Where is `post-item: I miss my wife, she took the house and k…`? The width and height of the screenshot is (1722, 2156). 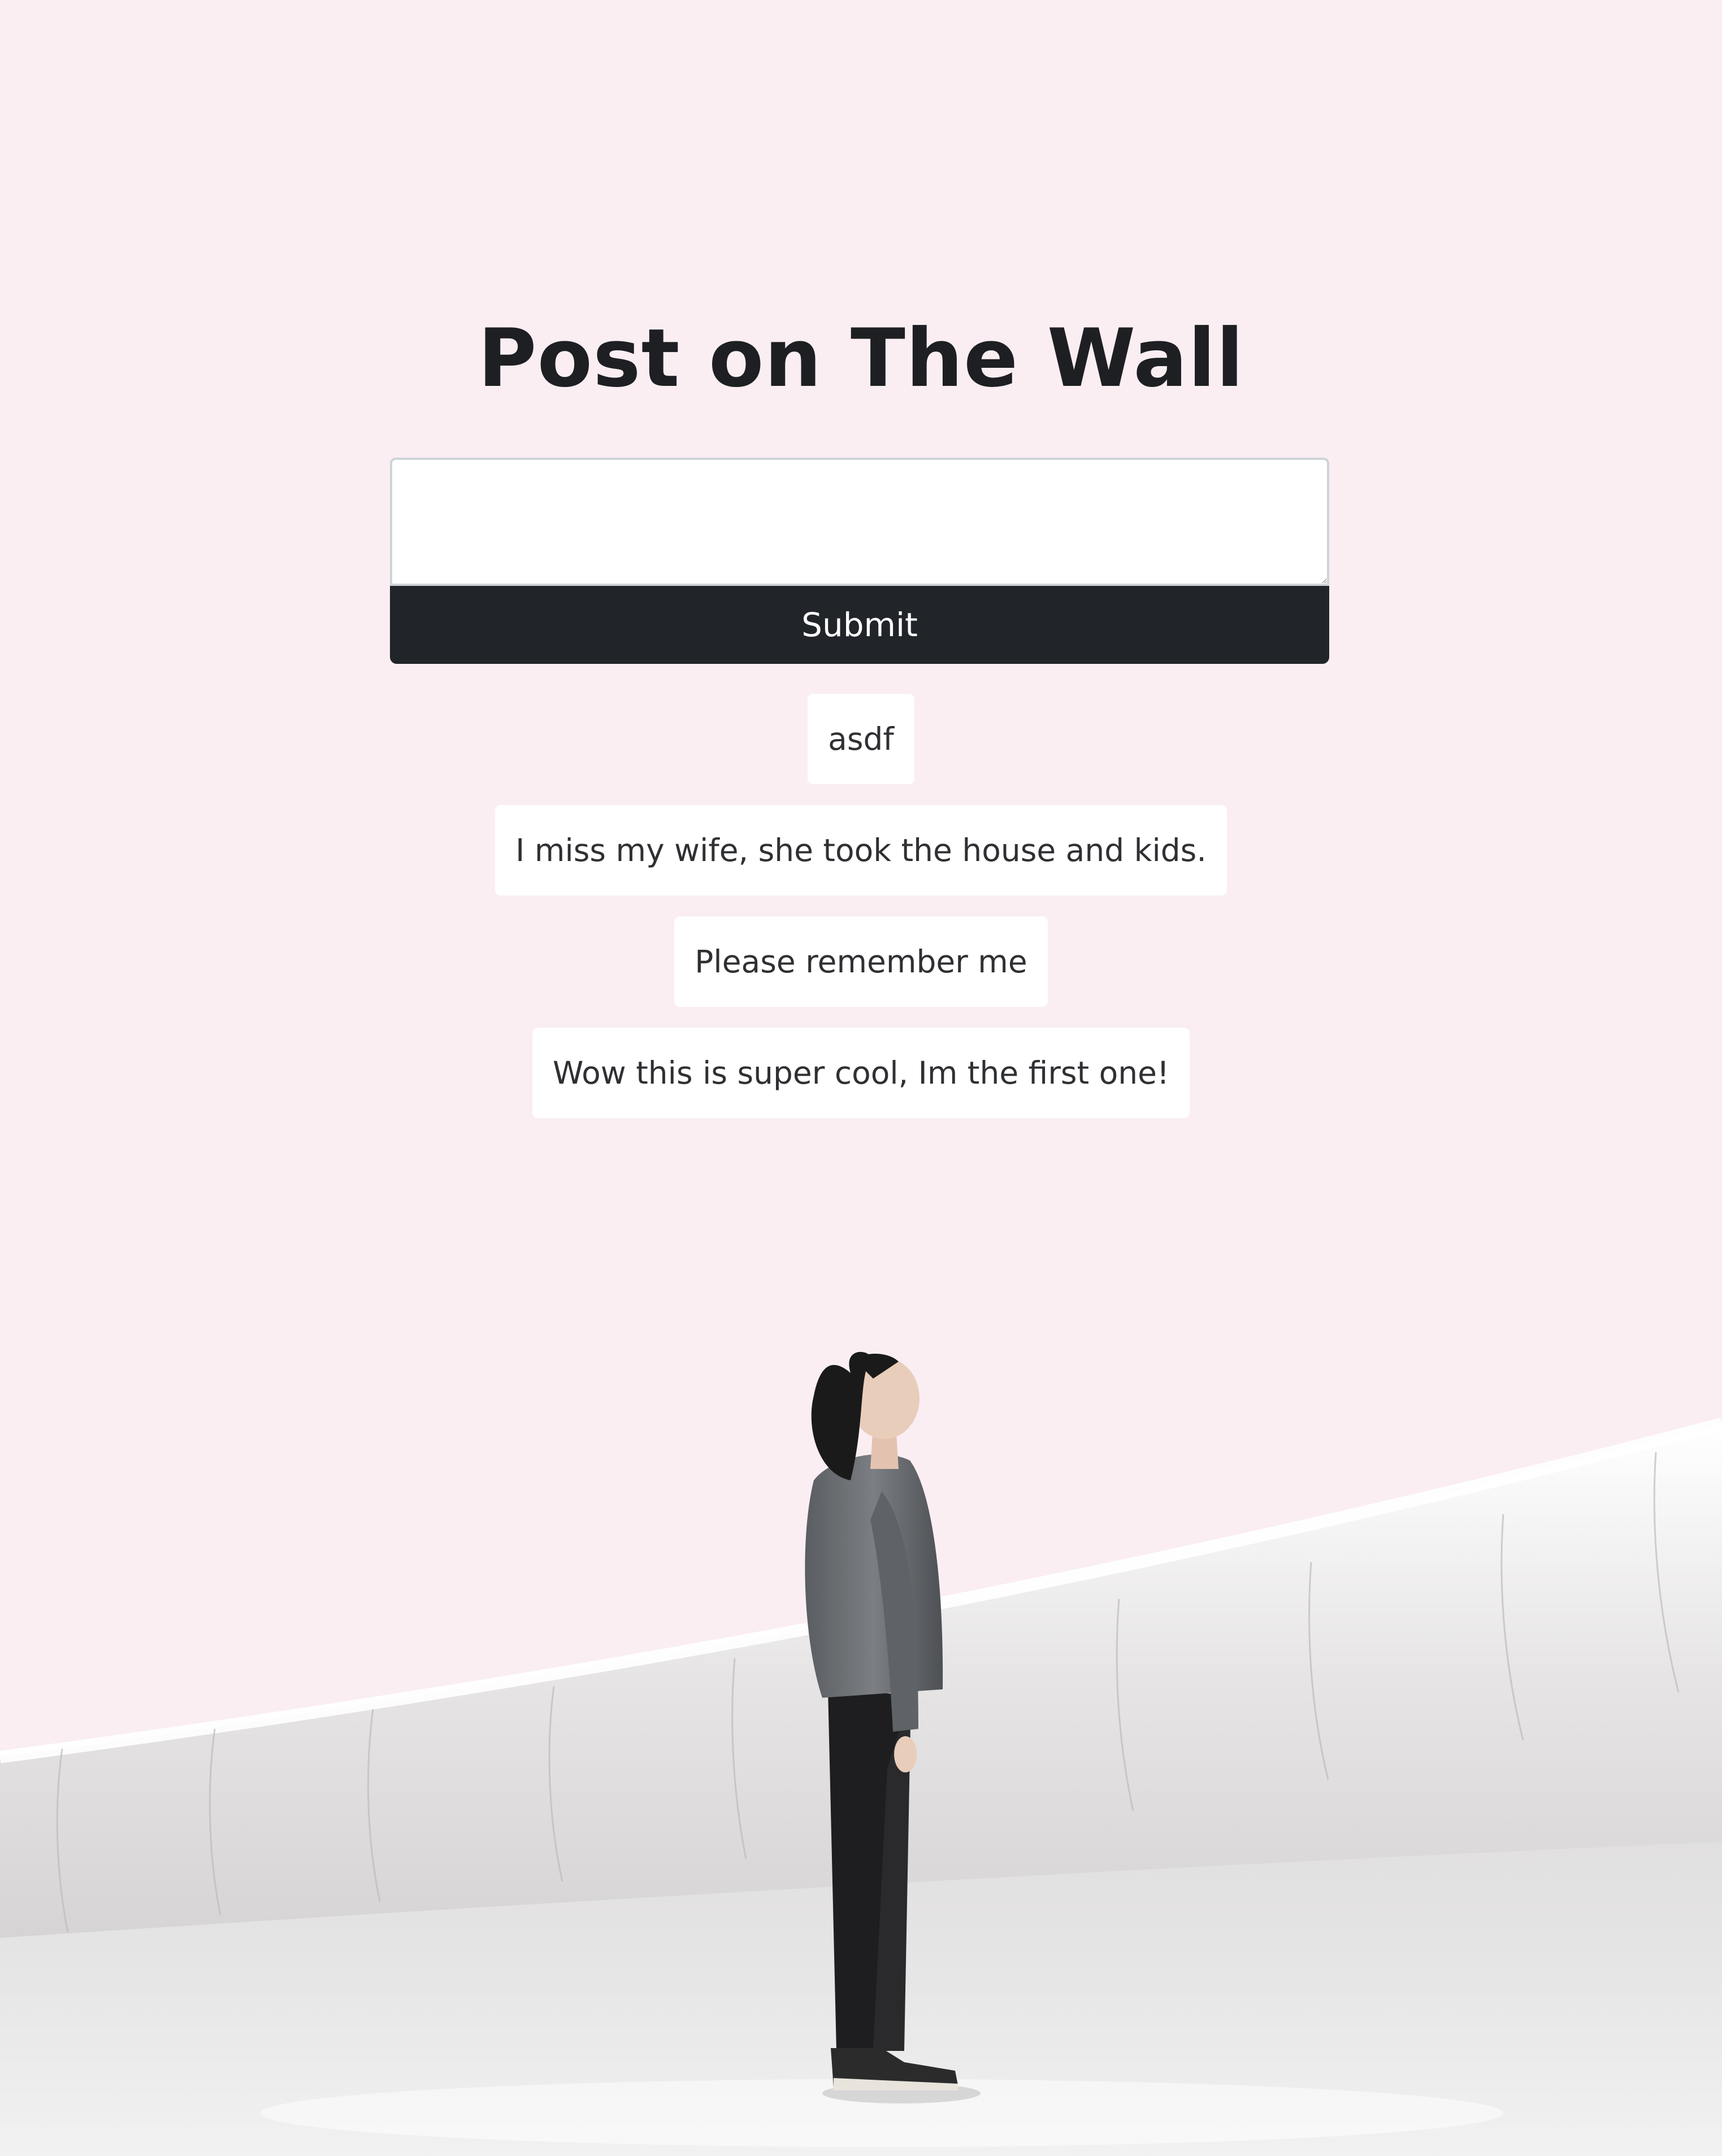 post-item: I miss my wife, she took the house and k… is located at coordinates (861, 850).